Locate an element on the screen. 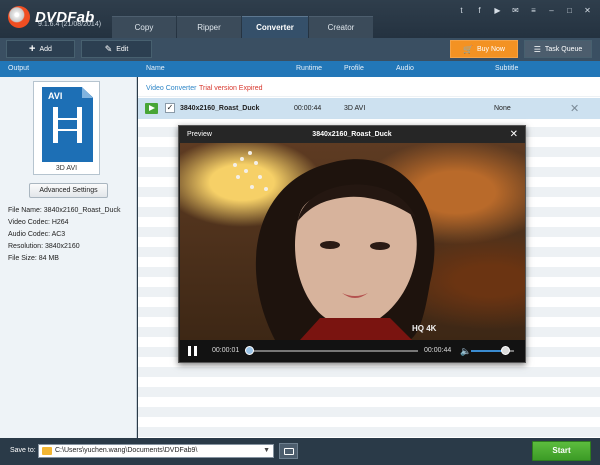  folder-icon is located at coordinates (47, 451).